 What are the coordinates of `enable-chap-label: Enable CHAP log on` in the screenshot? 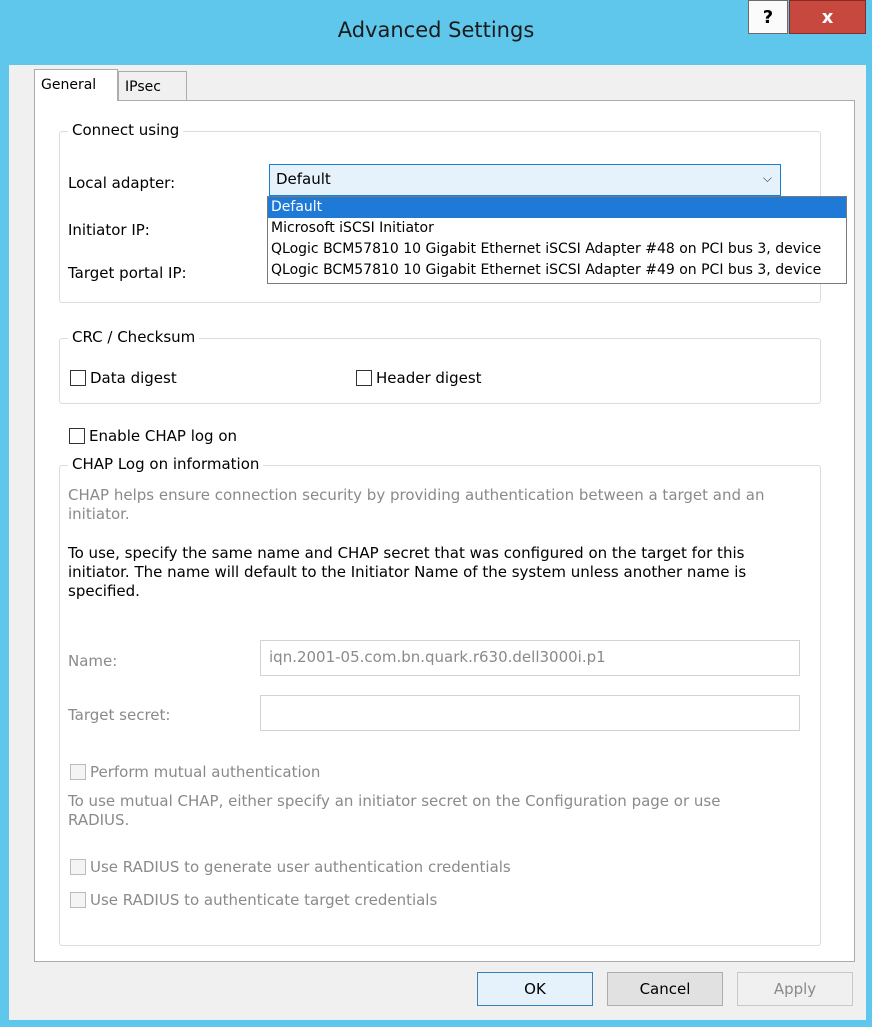 It's located at (163, 436).